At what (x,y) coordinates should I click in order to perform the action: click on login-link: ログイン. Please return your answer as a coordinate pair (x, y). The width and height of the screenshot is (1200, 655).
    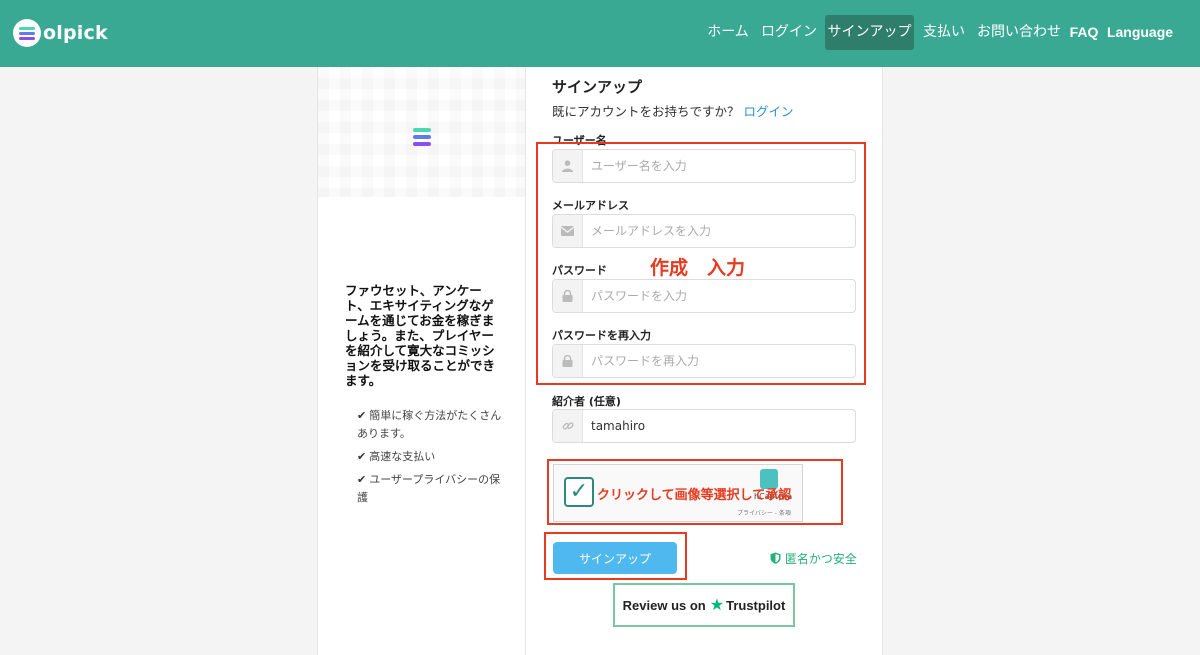
    Looking at the image, I should click on (769, 111).